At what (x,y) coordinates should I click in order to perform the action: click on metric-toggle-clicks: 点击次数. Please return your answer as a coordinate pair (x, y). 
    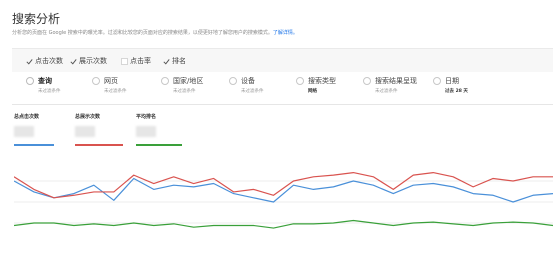
    Looking at the image, I should click on (44, 61).